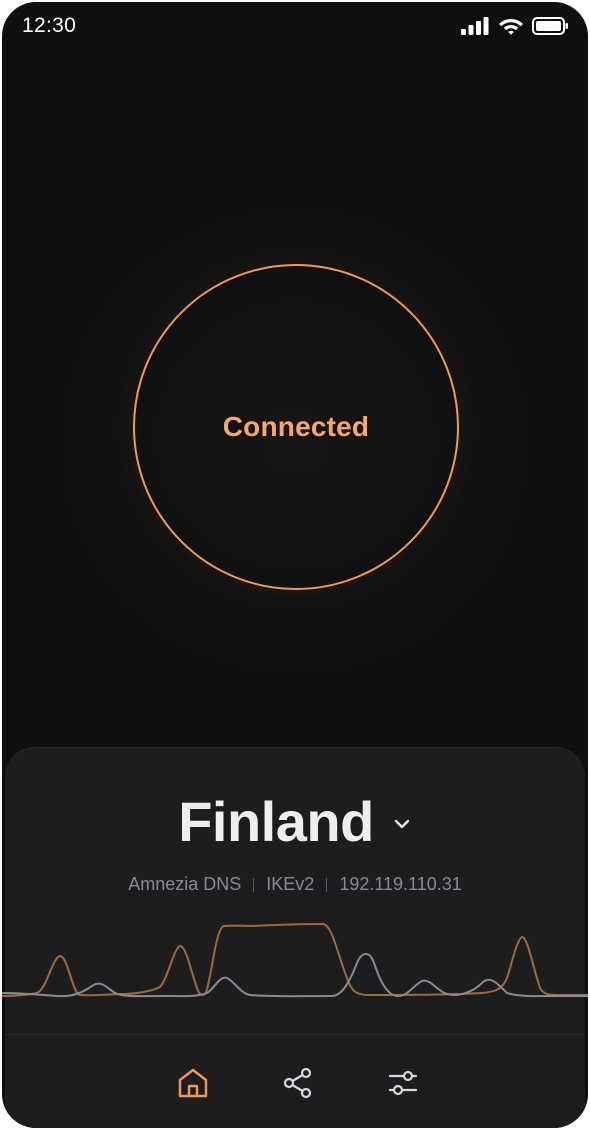  I want to click on connection-status-label: Connected, so click(296, 426).